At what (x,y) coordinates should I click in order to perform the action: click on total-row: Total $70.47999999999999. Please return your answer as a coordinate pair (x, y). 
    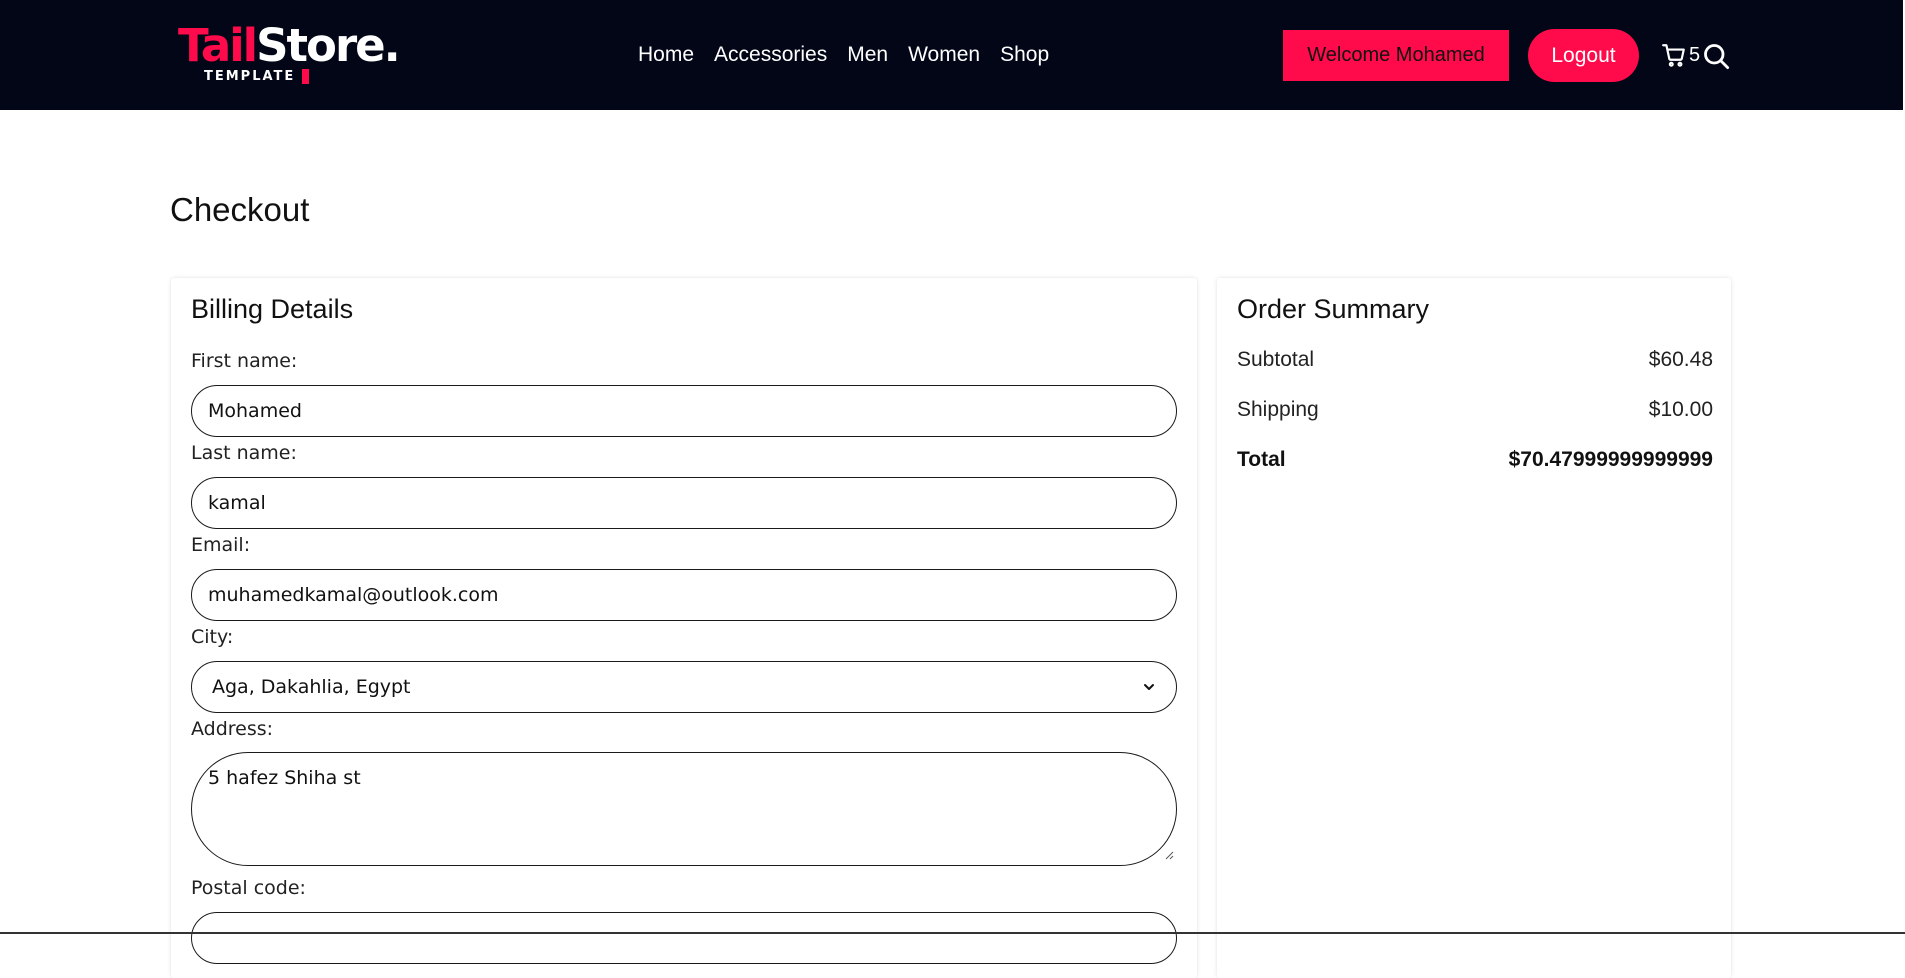
    Looking at the image, I should click on (1475, 460).